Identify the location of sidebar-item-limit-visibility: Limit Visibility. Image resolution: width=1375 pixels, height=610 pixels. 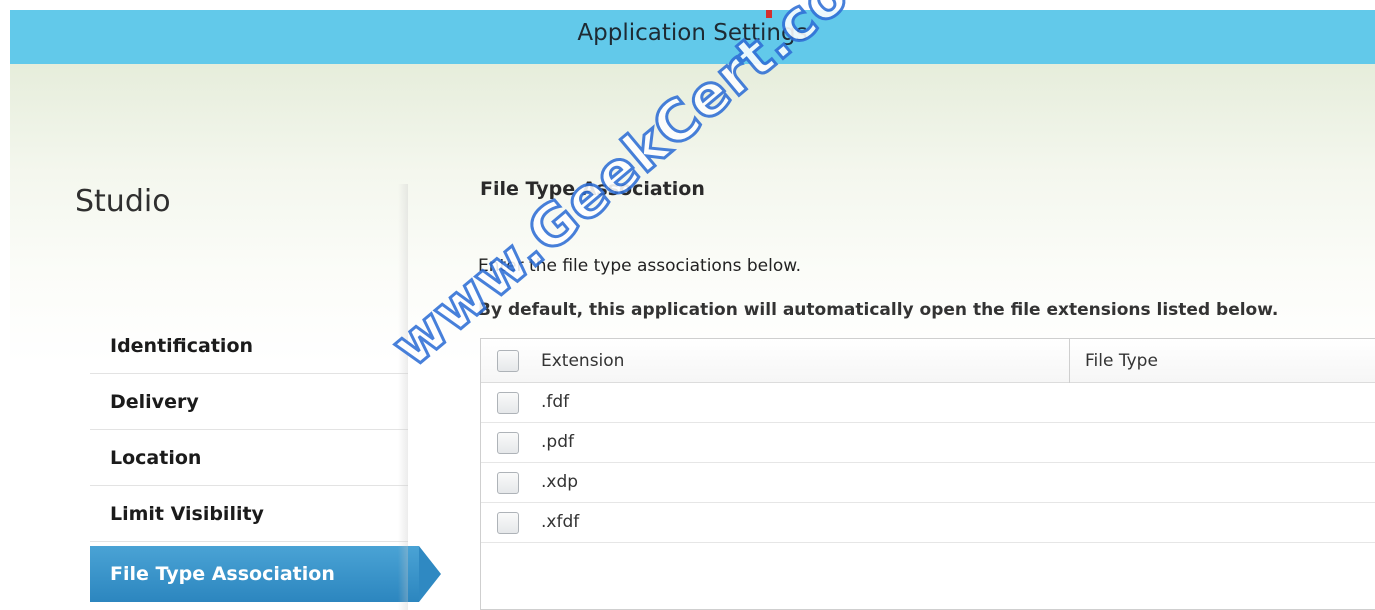
(249, 514).